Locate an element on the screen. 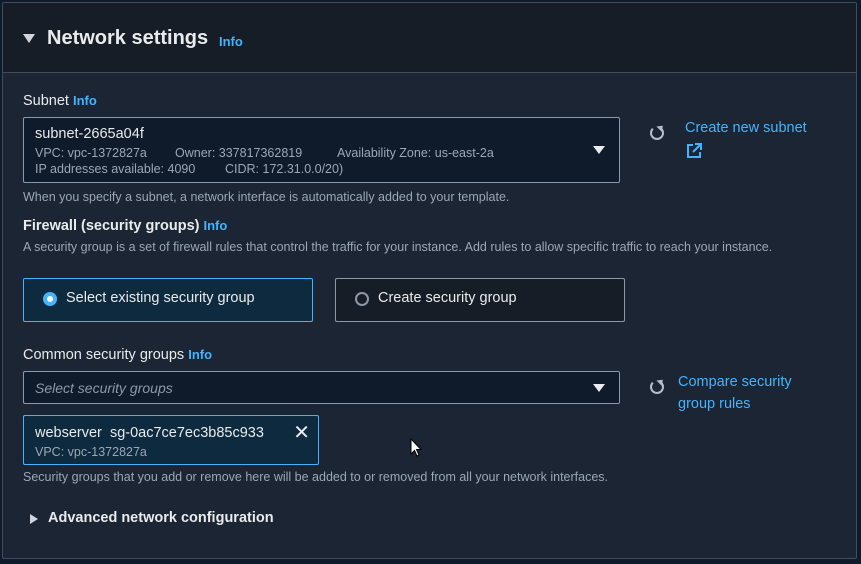 This screenshot has width=861, height=564. create-subnet-link-text: Create new subnet is located at coordinates (746, 128).